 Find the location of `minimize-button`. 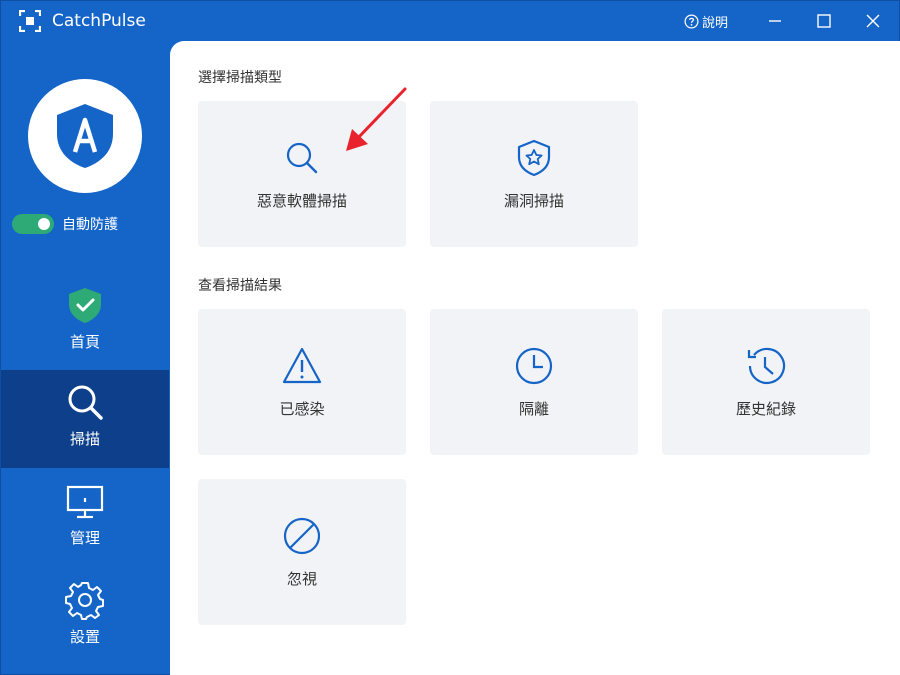

minimize-button is located at coordinates (775, 21).